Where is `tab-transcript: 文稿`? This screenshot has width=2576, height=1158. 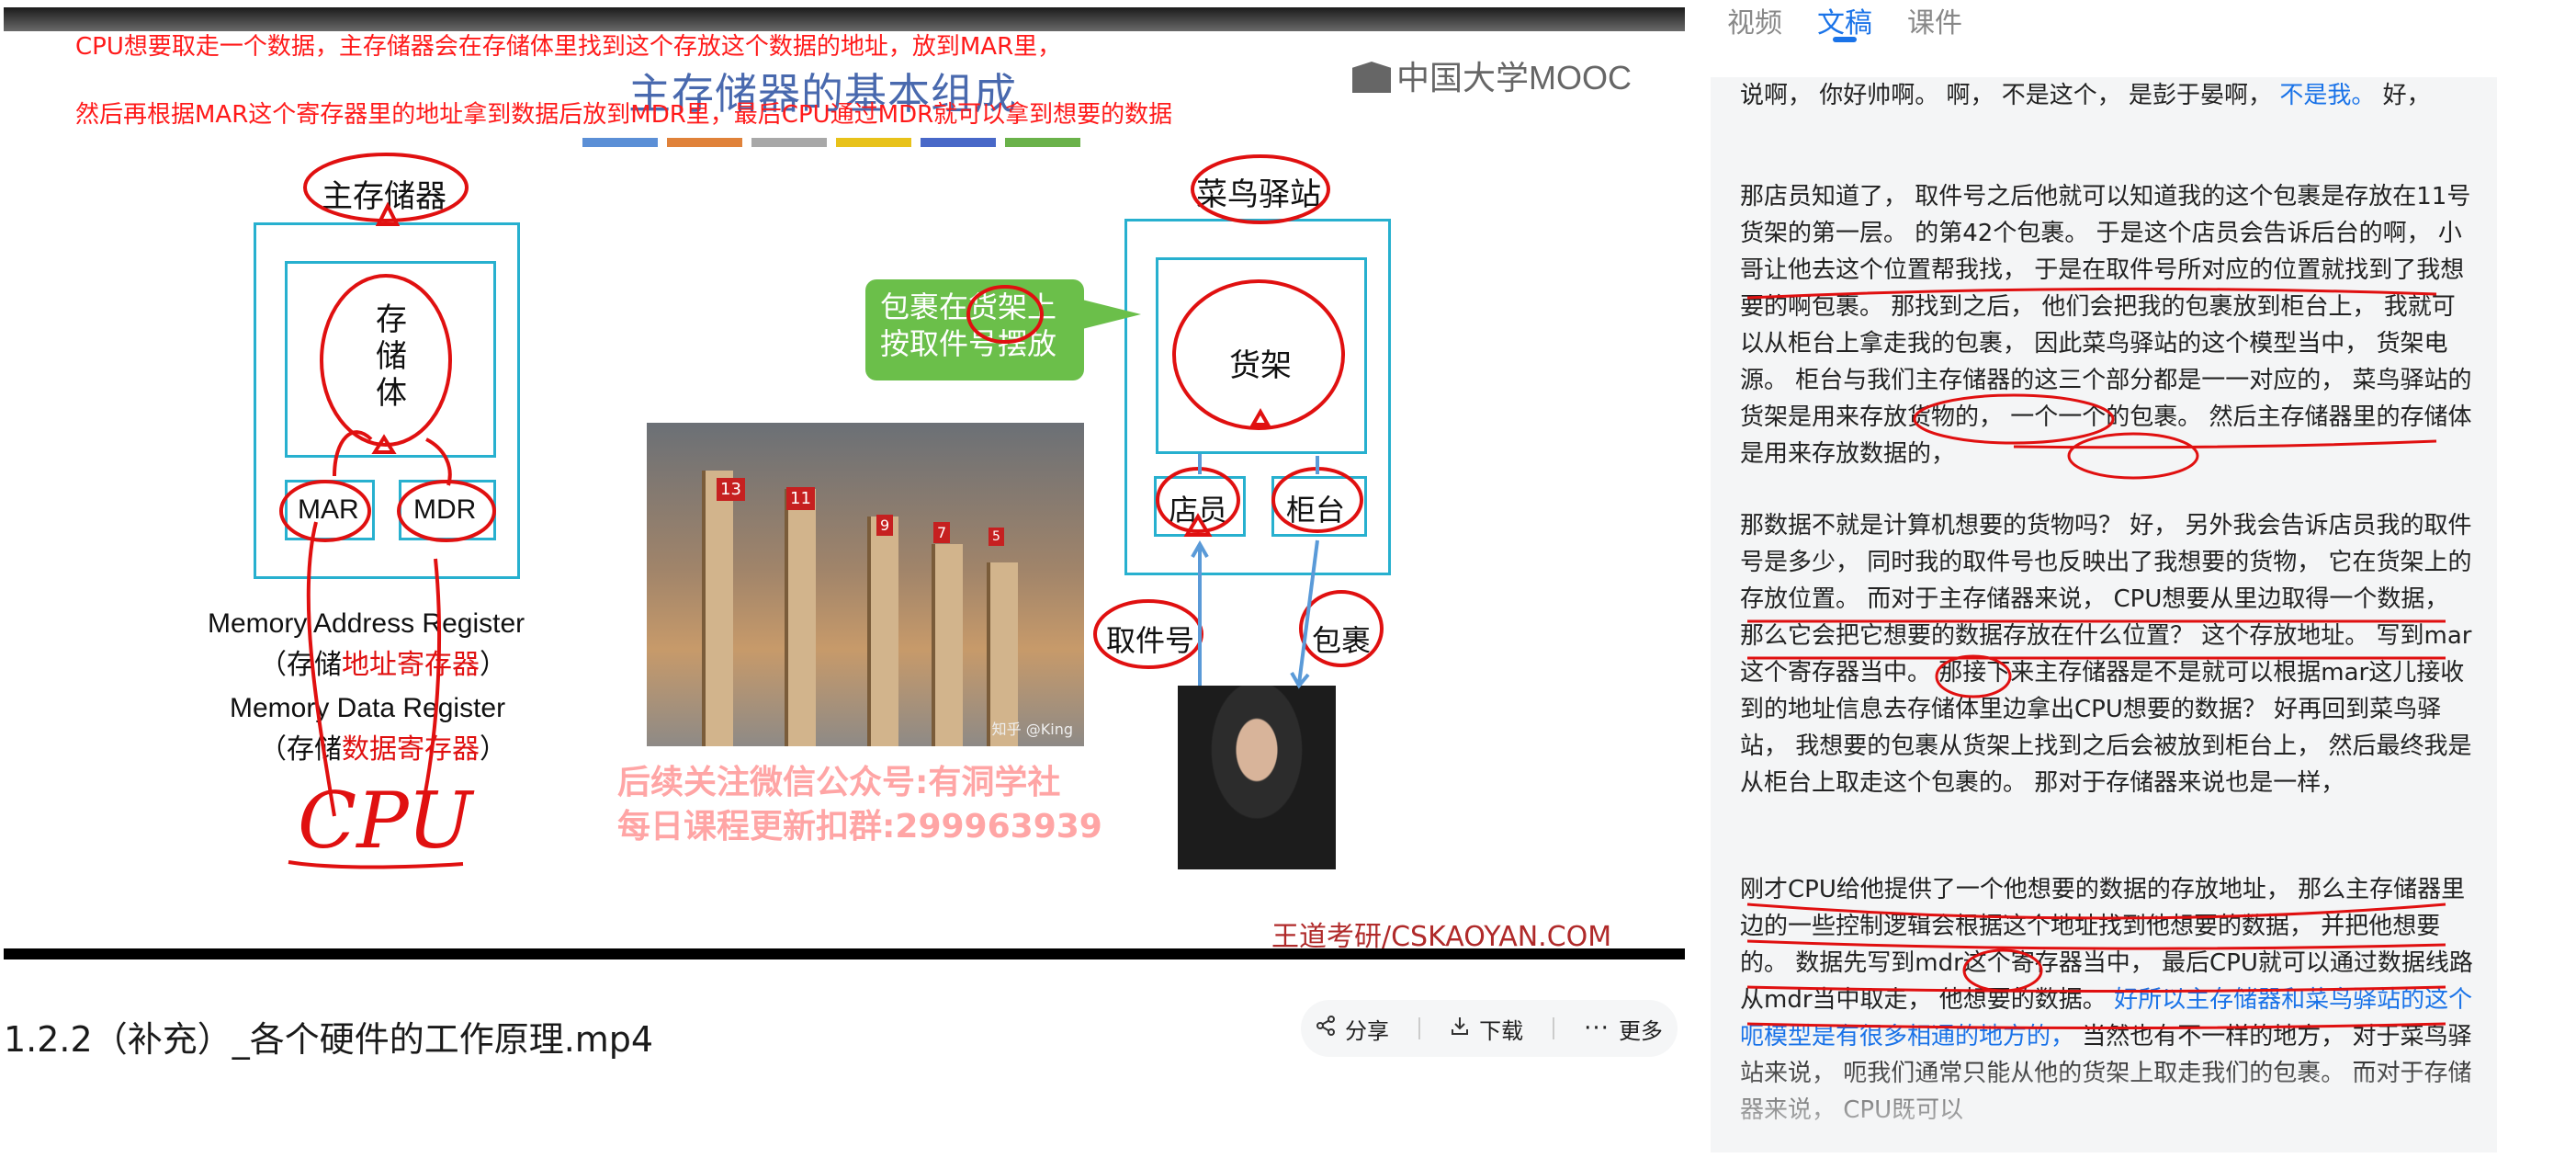
tab-transcript: 文稿 is located at coordinates (1844, 23).